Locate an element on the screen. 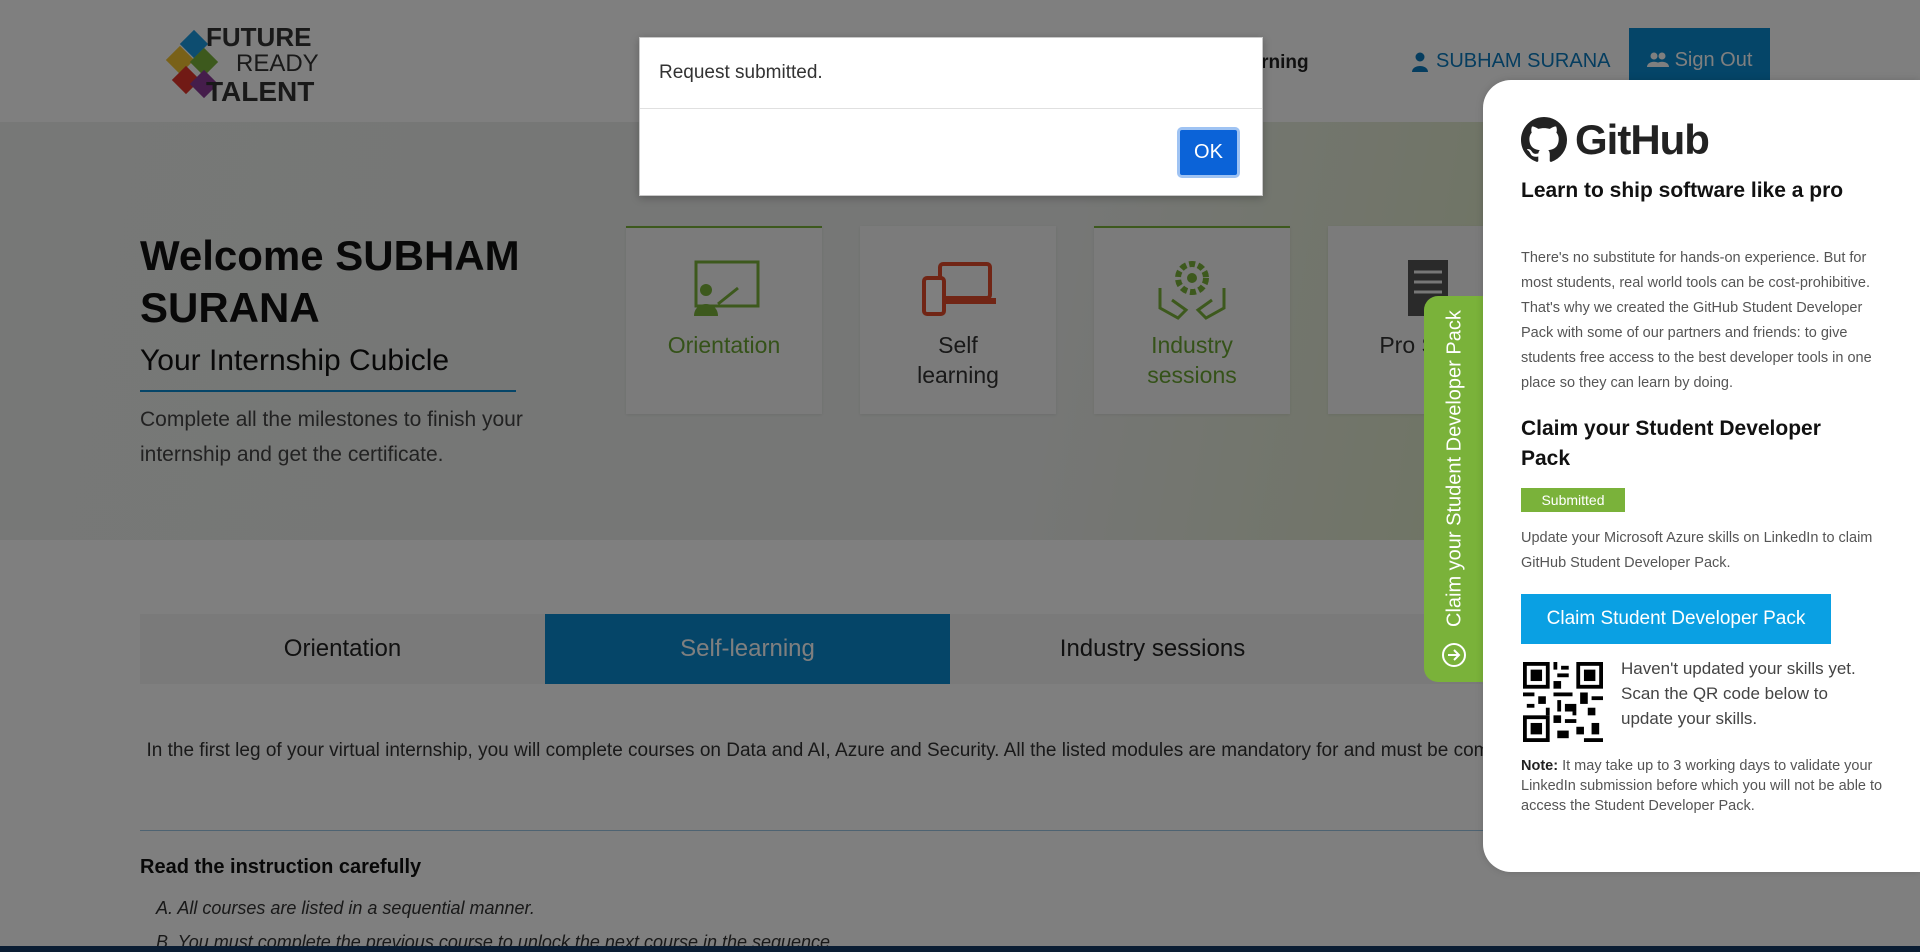 This screenshot has width=1920, height=952. claim-heading: Claim your Student Developer Pack is located at coordinates (1671, 443).